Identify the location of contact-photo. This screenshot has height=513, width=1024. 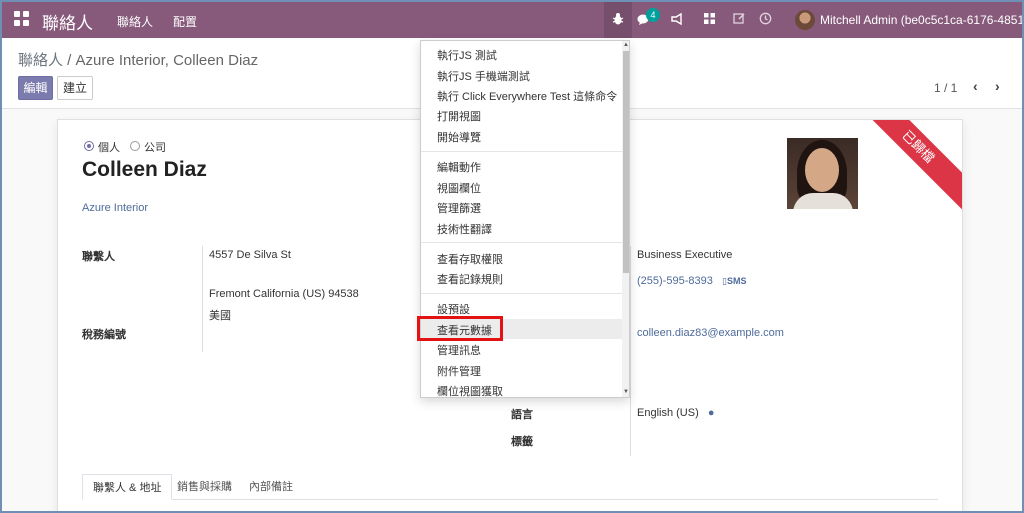
(822, 173).